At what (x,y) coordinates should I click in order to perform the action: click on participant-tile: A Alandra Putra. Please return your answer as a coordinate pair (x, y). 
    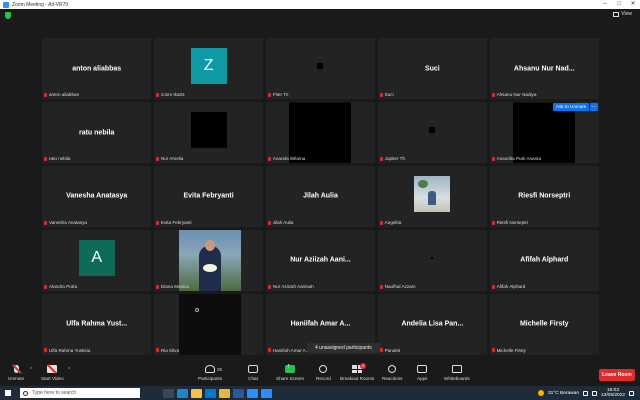
    Looking at the image, I should click on (97, 260).